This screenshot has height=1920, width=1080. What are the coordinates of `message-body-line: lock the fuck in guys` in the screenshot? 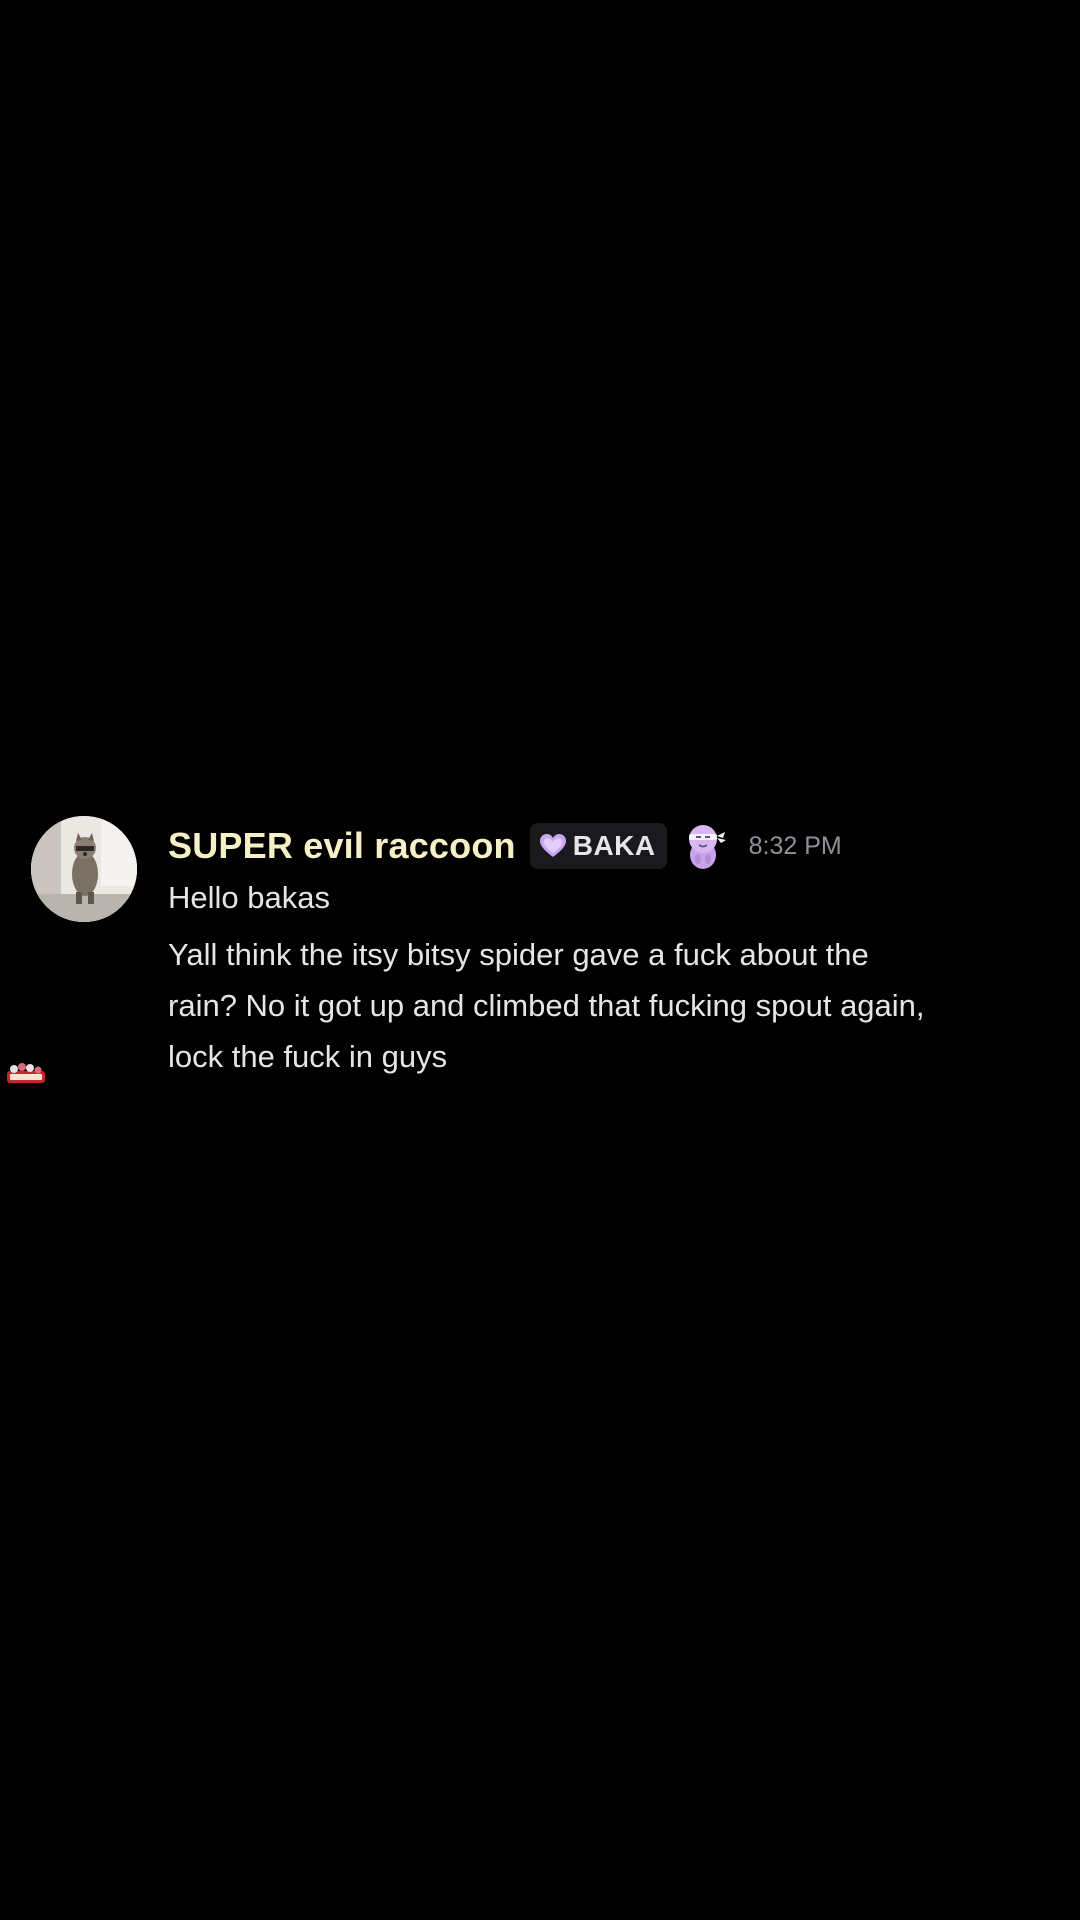 It's located at (308, 1056).